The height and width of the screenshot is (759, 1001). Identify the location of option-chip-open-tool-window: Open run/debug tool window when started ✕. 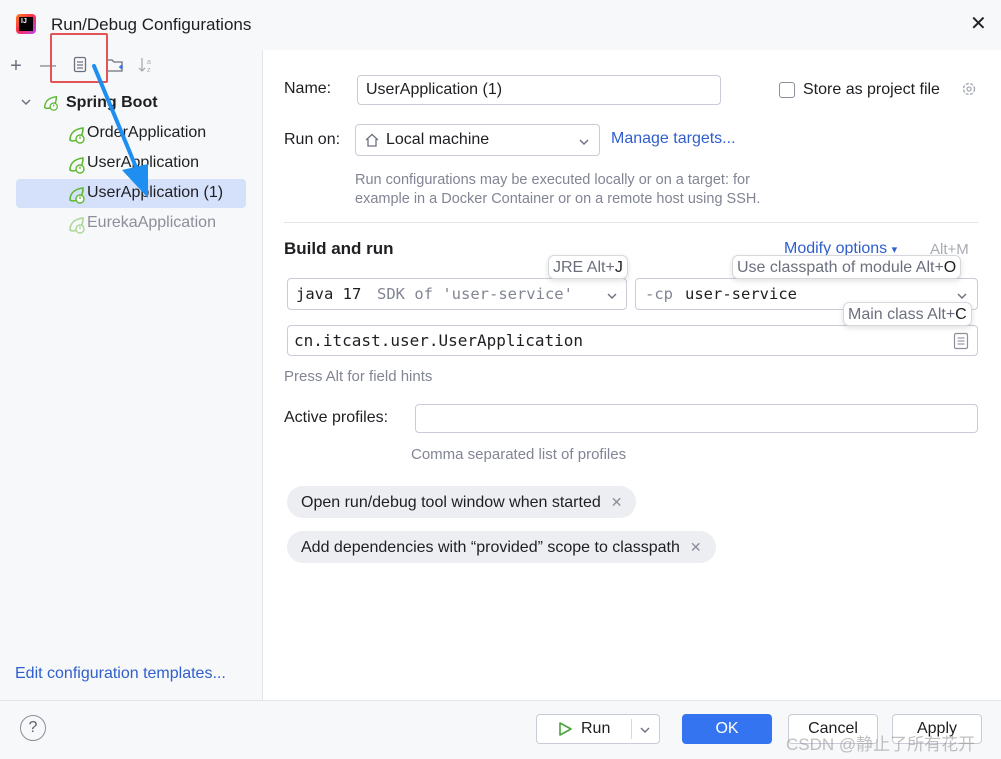
(462, 502).